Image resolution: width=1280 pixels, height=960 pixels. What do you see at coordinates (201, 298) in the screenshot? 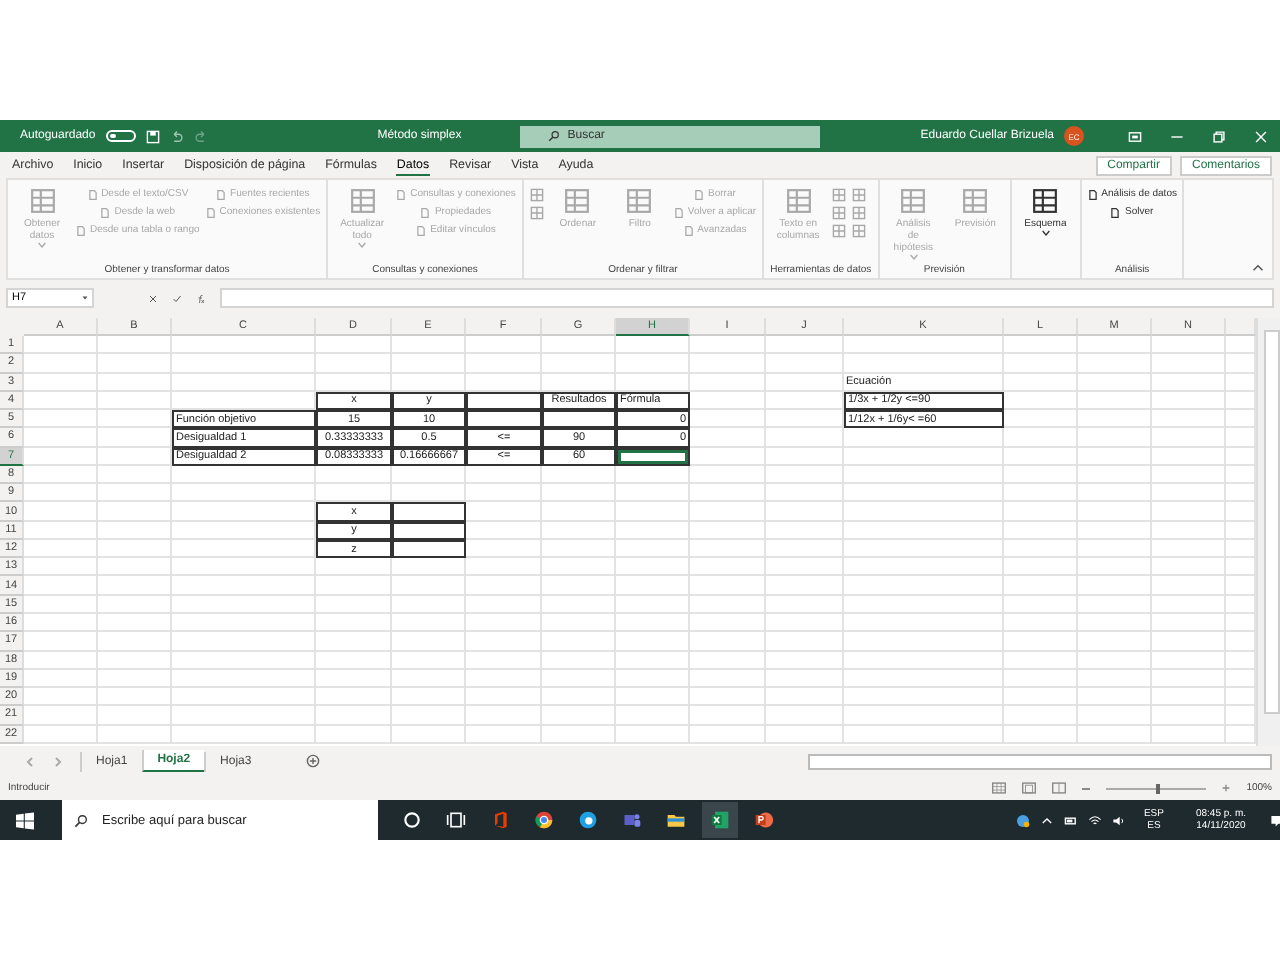
I see `function-icon` at bounding box center [201, 298].